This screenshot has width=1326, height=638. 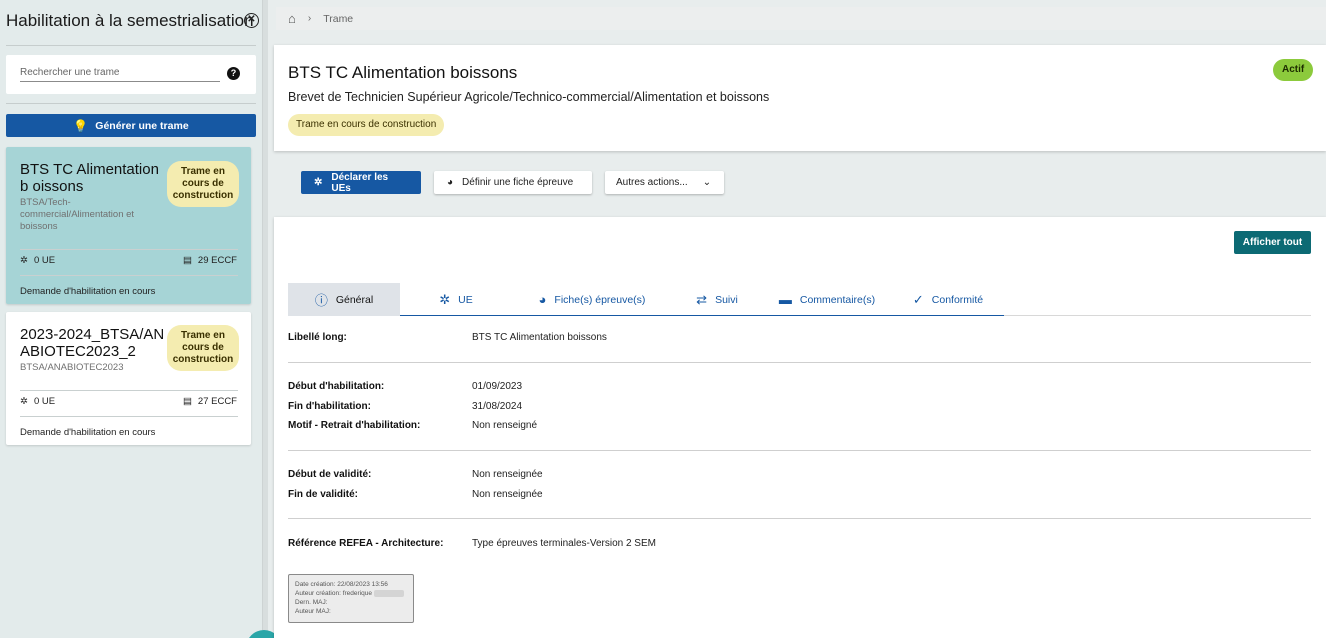 I want to click on construction-badge: Trame en cours de construction, so click(x=366, y=125).